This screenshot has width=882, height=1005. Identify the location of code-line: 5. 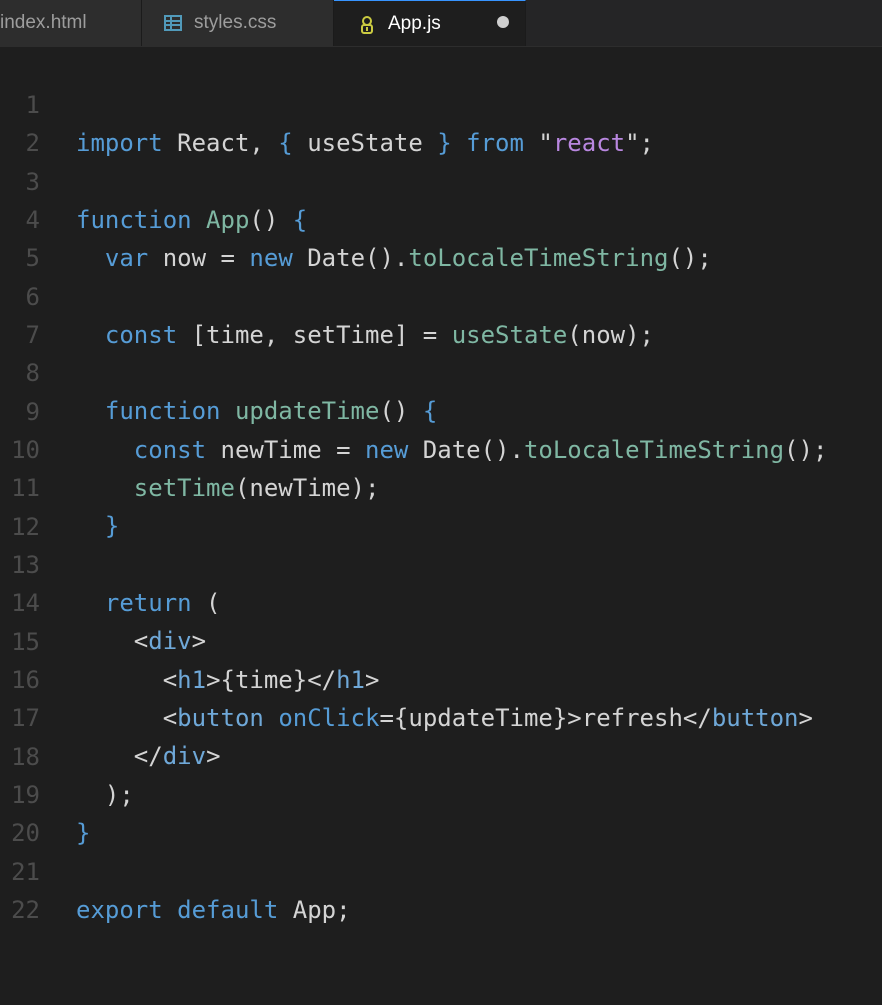
(29, 236).